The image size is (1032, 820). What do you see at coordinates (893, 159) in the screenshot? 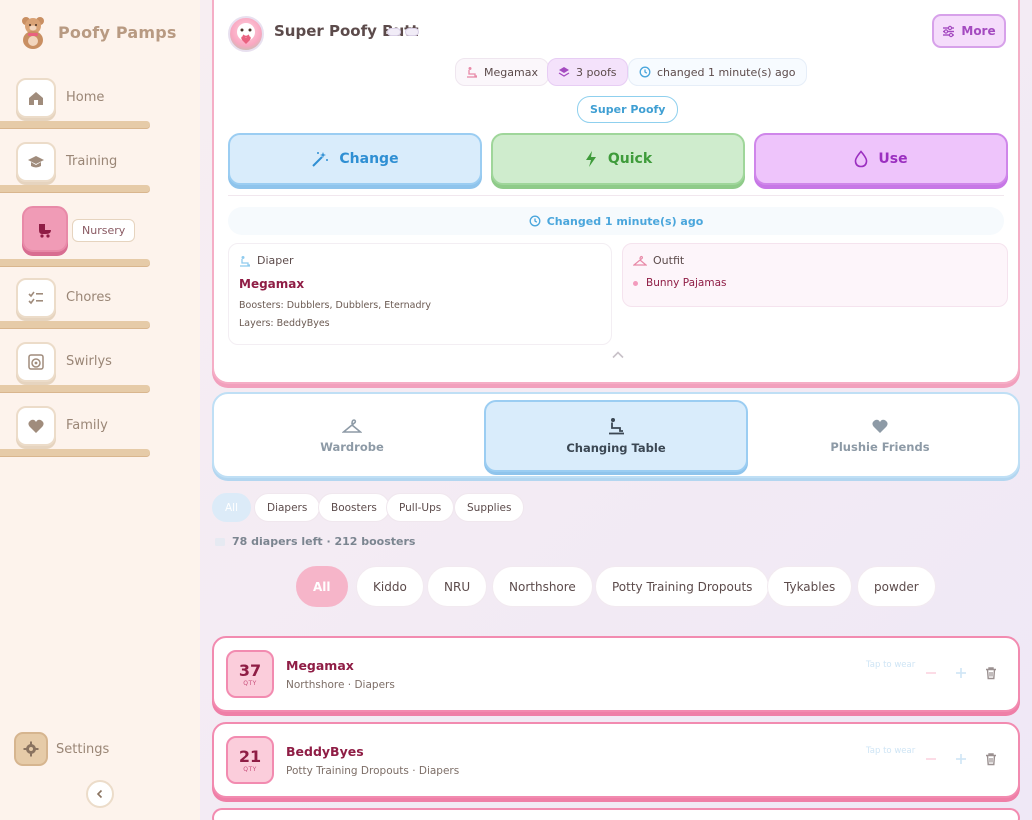
I see `use-label: Use` at bounding box center [893, 159].